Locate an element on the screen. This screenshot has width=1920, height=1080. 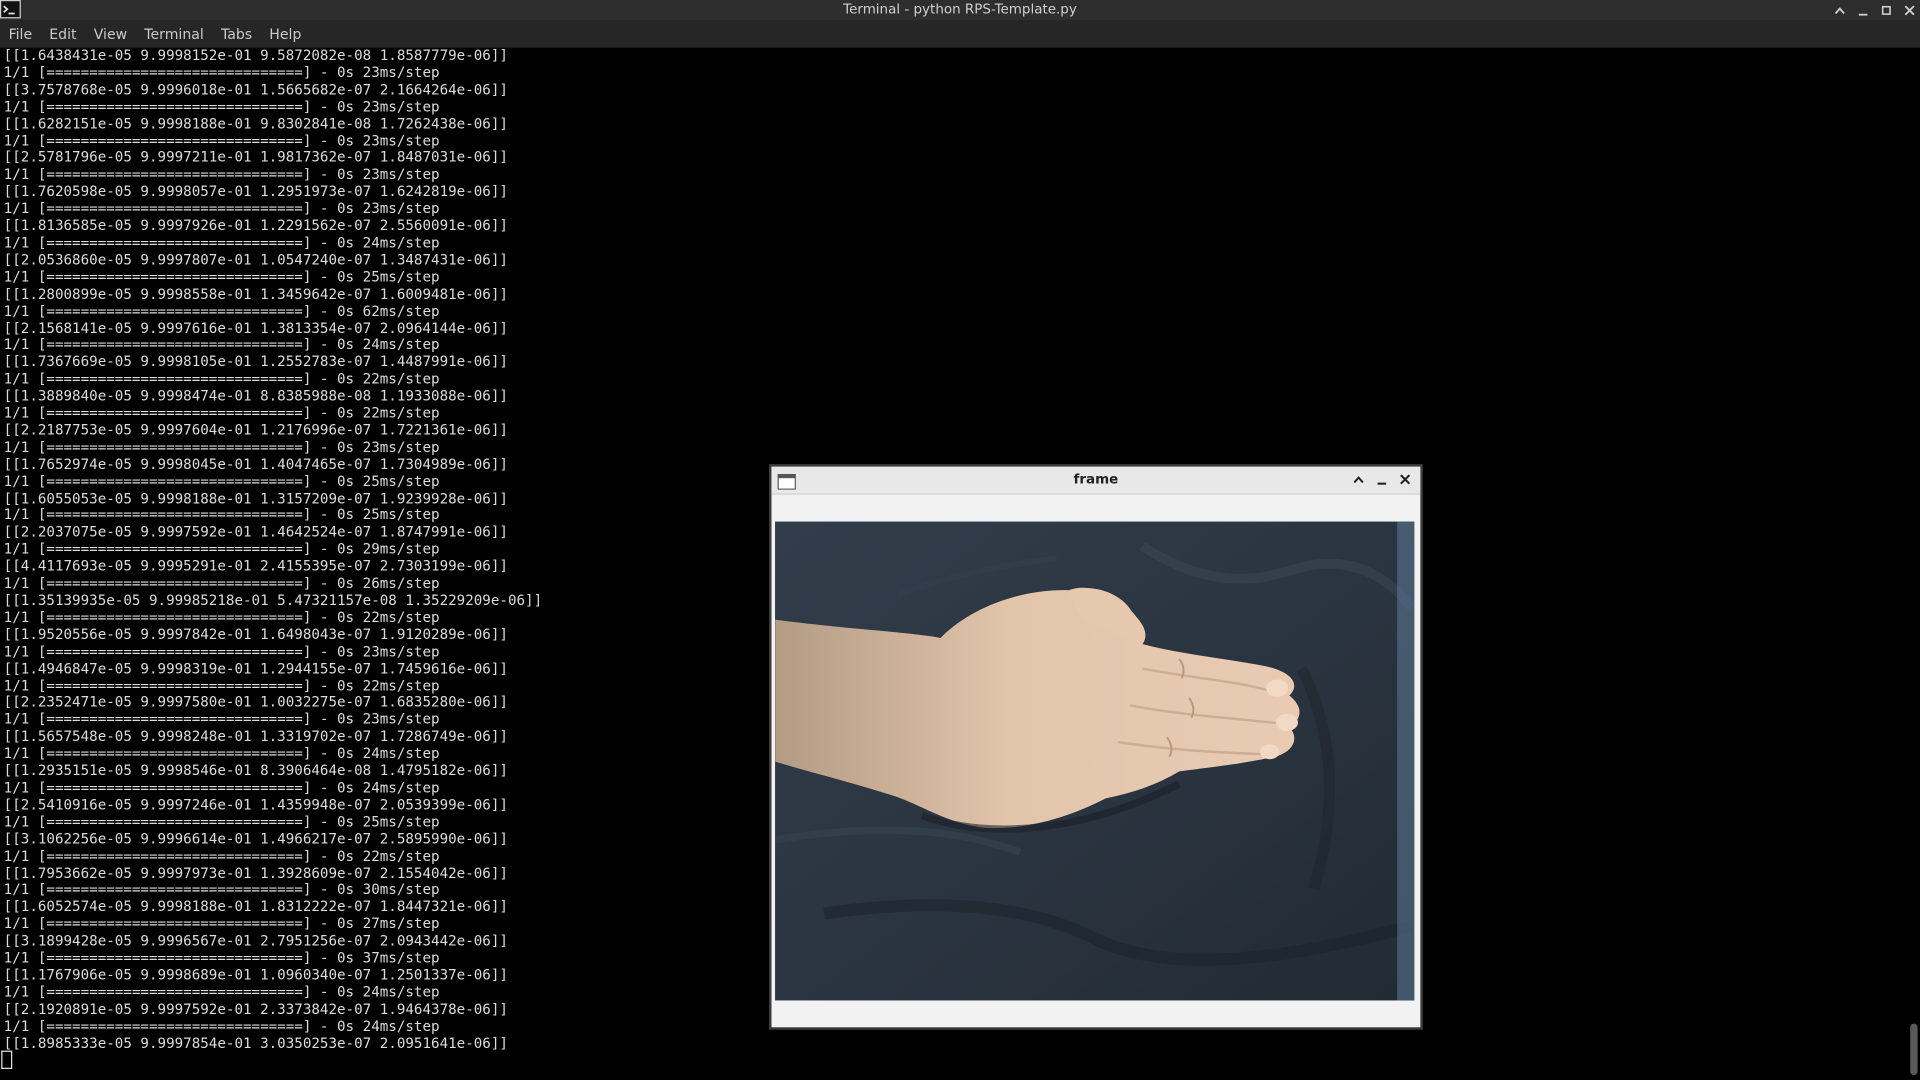
scrollbar-thumb is located at coordinates (1914, 1049).